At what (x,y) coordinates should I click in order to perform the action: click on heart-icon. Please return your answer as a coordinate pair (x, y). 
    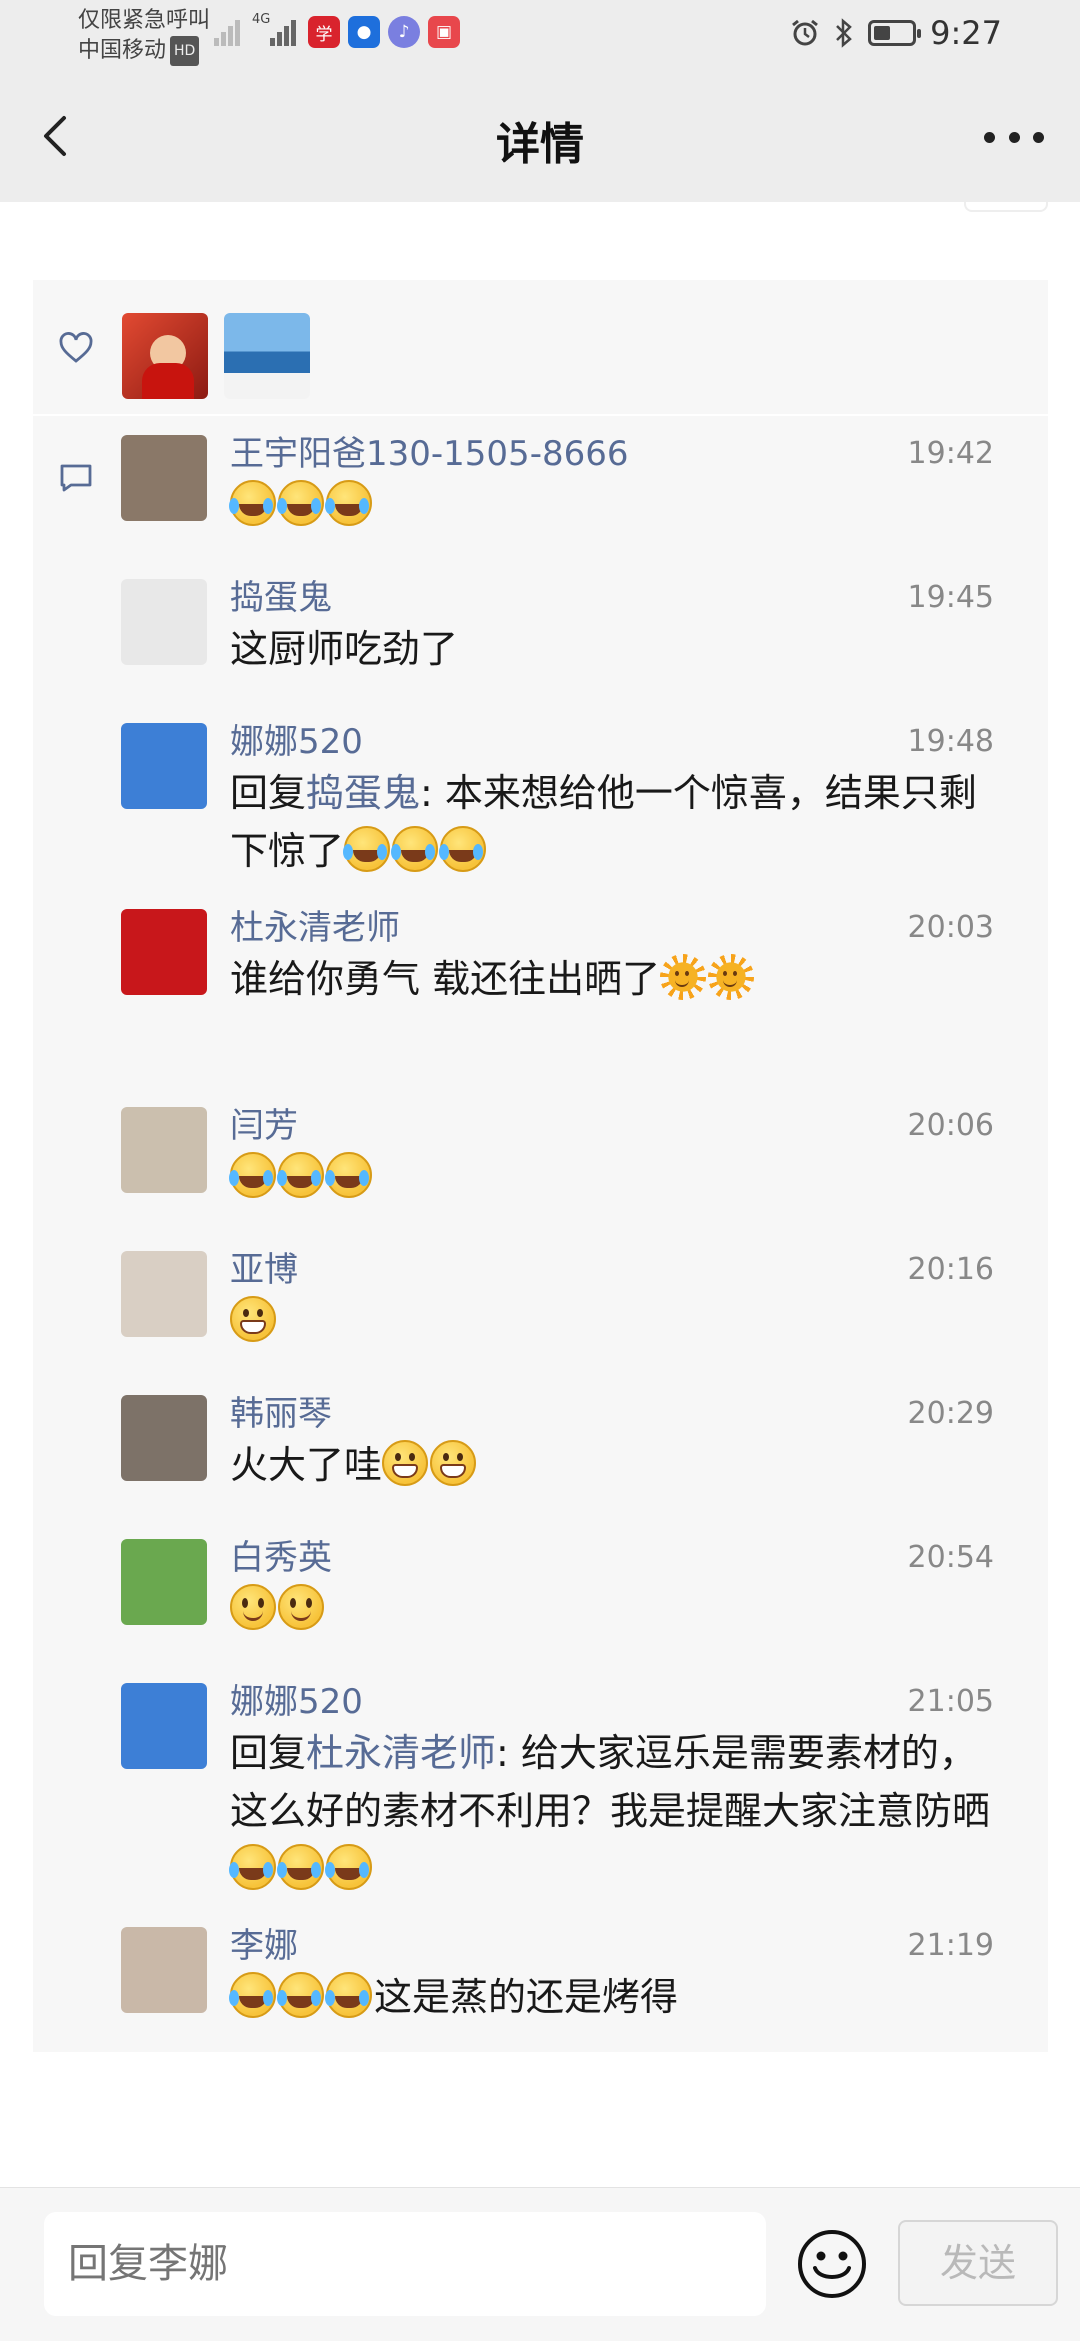
    Looking at the image, I should click on (76, 347).